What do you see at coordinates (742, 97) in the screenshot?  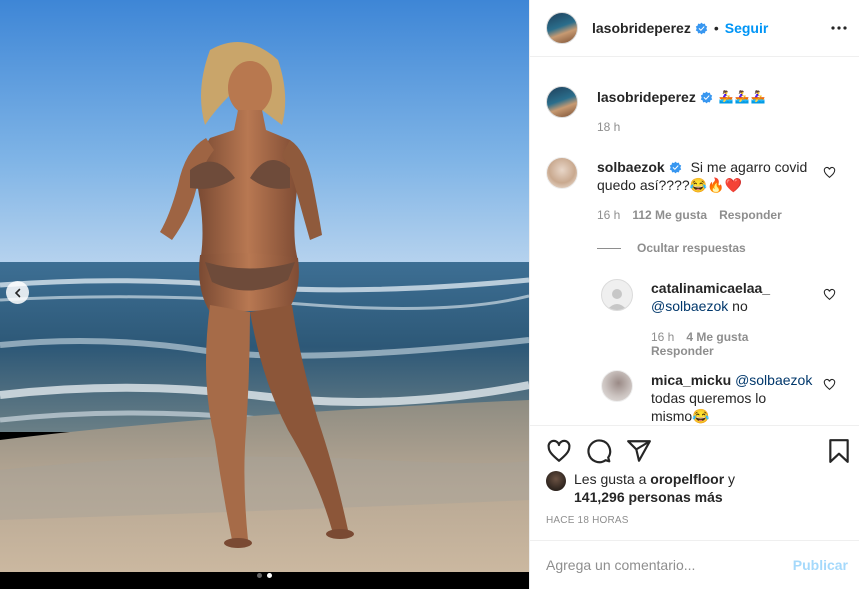 I see `caption-text: 🚣‍♀️🚣‍♀️🚣‍♀️` at bounding box center [742, 97].